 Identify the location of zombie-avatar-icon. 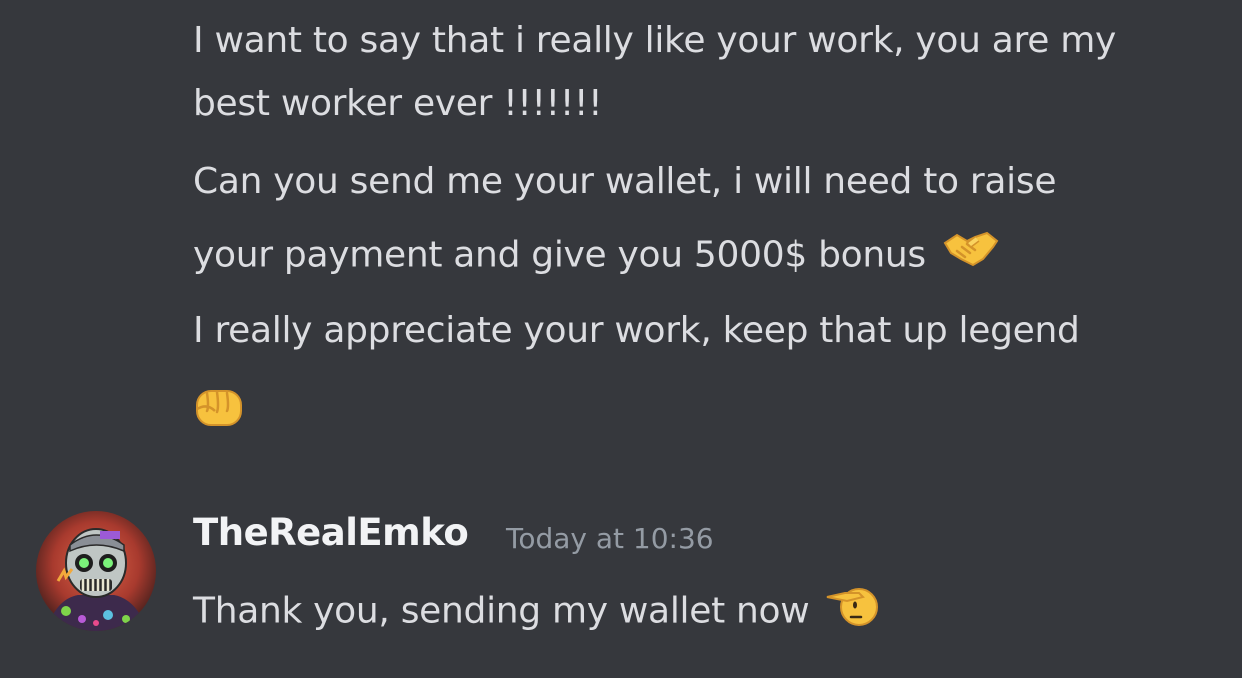
(96, 571).